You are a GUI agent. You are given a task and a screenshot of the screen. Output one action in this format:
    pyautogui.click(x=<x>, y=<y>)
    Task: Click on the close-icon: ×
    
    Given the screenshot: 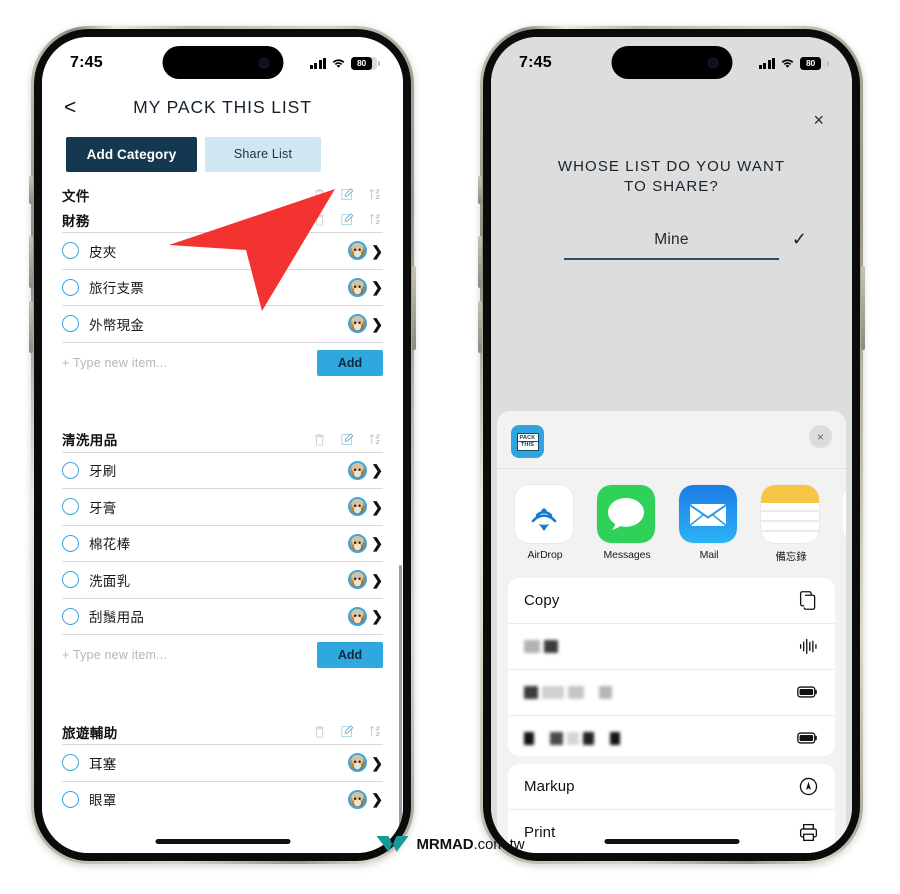 What is the action you would take?
    pyautogui.click(x=818, y=120)
    